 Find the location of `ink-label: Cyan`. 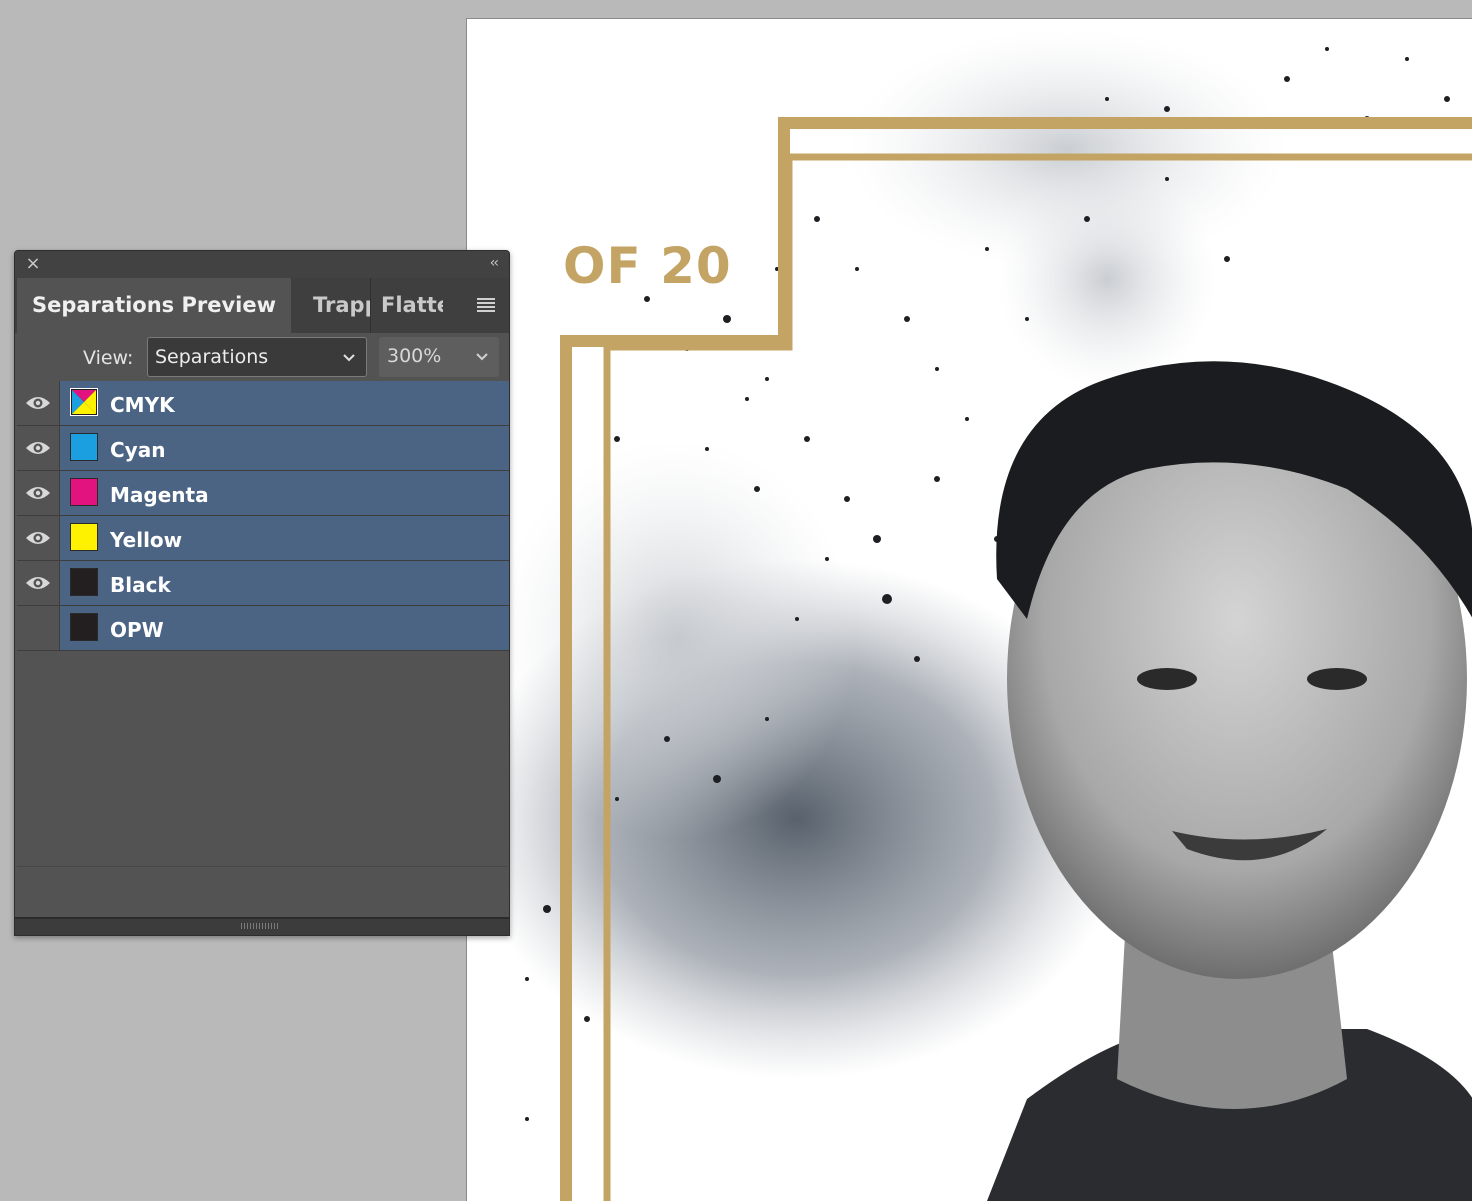

ink-label: Cyan is located at coordinates (138, 450).